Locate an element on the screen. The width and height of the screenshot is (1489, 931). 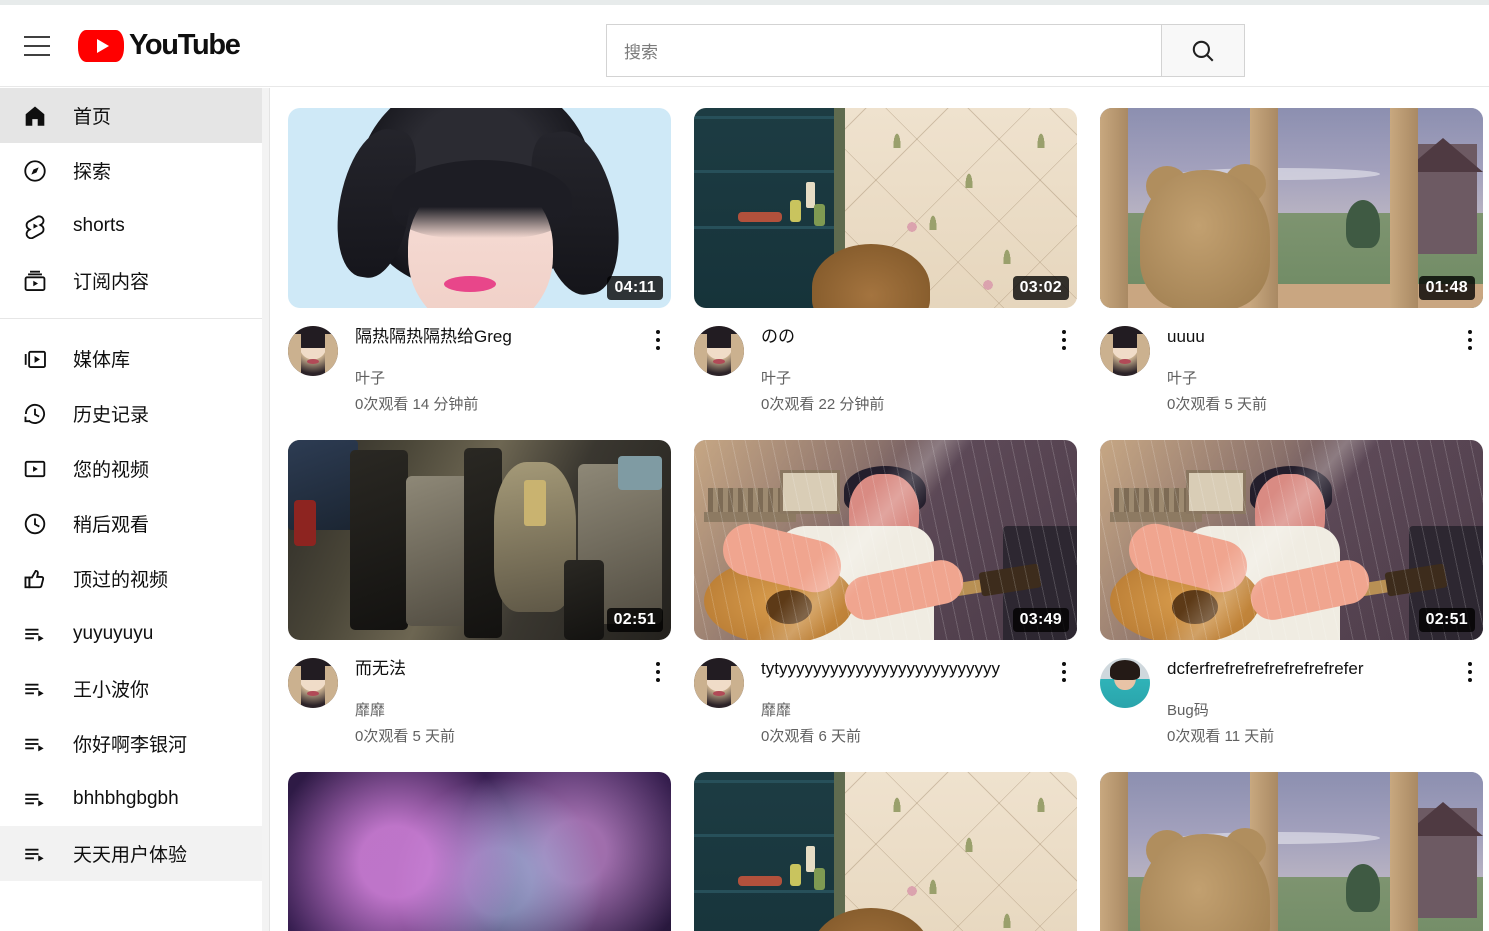
sidebar-item-4: 稍后观看 is located at coordinates (131, 523).